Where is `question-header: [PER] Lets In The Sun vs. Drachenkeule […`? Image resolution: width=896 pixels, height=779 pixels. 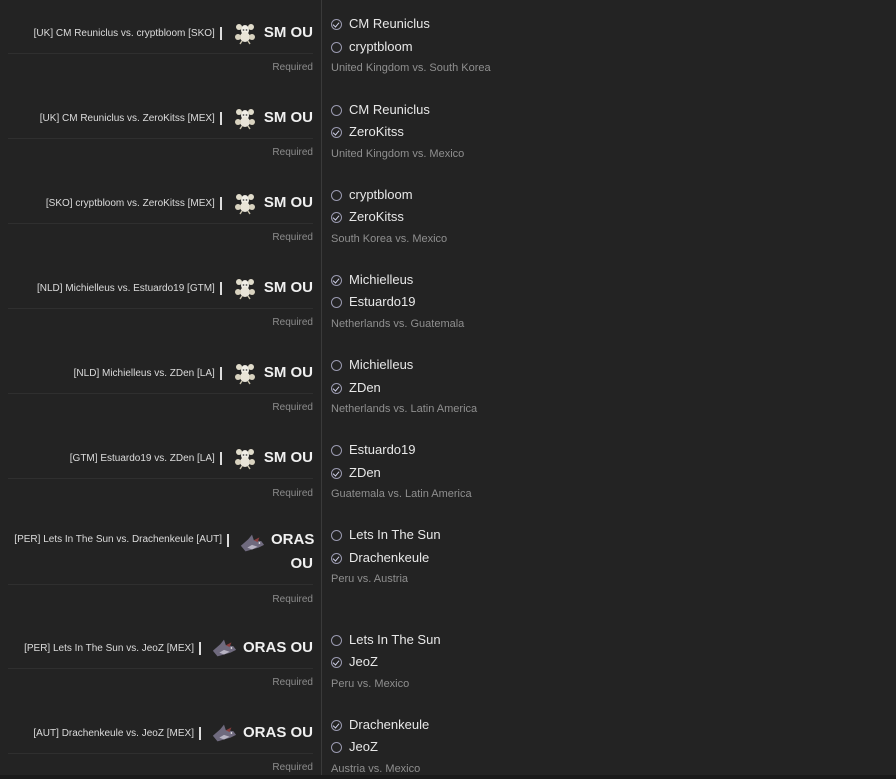 question-header: [PER] Lets In The Sun vs. Drachenkeule [… is located at coordinates (161, 553).